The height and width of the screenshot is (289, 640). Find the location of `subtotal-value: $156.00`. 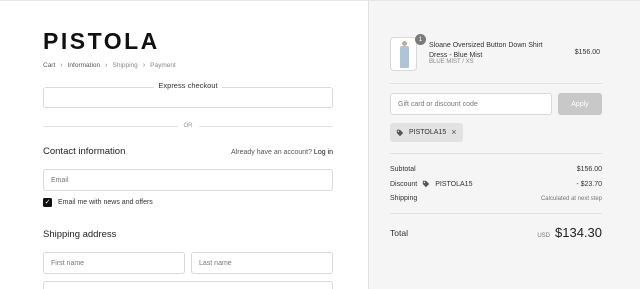

subtotal-value: $156.00 is located at coordinates (589, 169).